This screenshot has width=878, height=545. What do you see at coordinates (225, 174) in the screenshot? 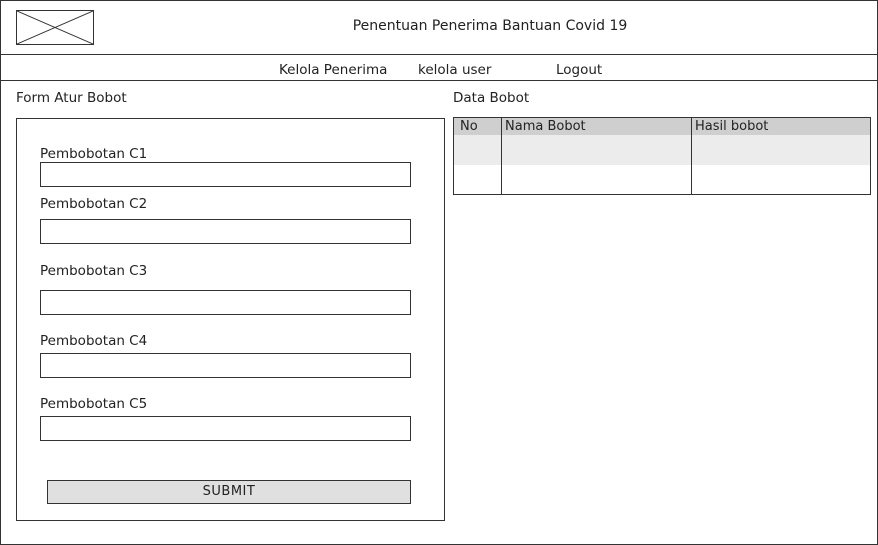
I see `input-c1` at bounding box center [225, 174].